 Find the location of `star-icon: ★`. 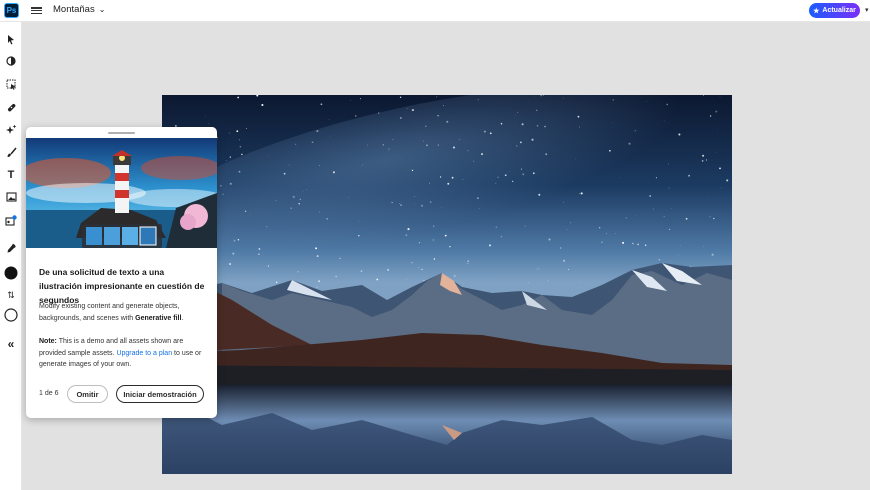

star-icon: ★ is located at coordinates (816, 11).